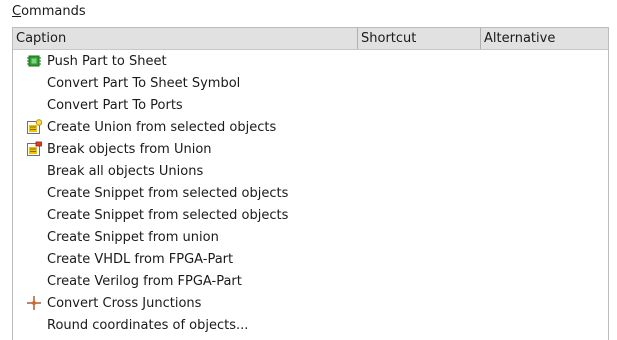  Describe the element at coordinates (34, 303) in the screenshot. I see `cross-junction-icon` at that location.